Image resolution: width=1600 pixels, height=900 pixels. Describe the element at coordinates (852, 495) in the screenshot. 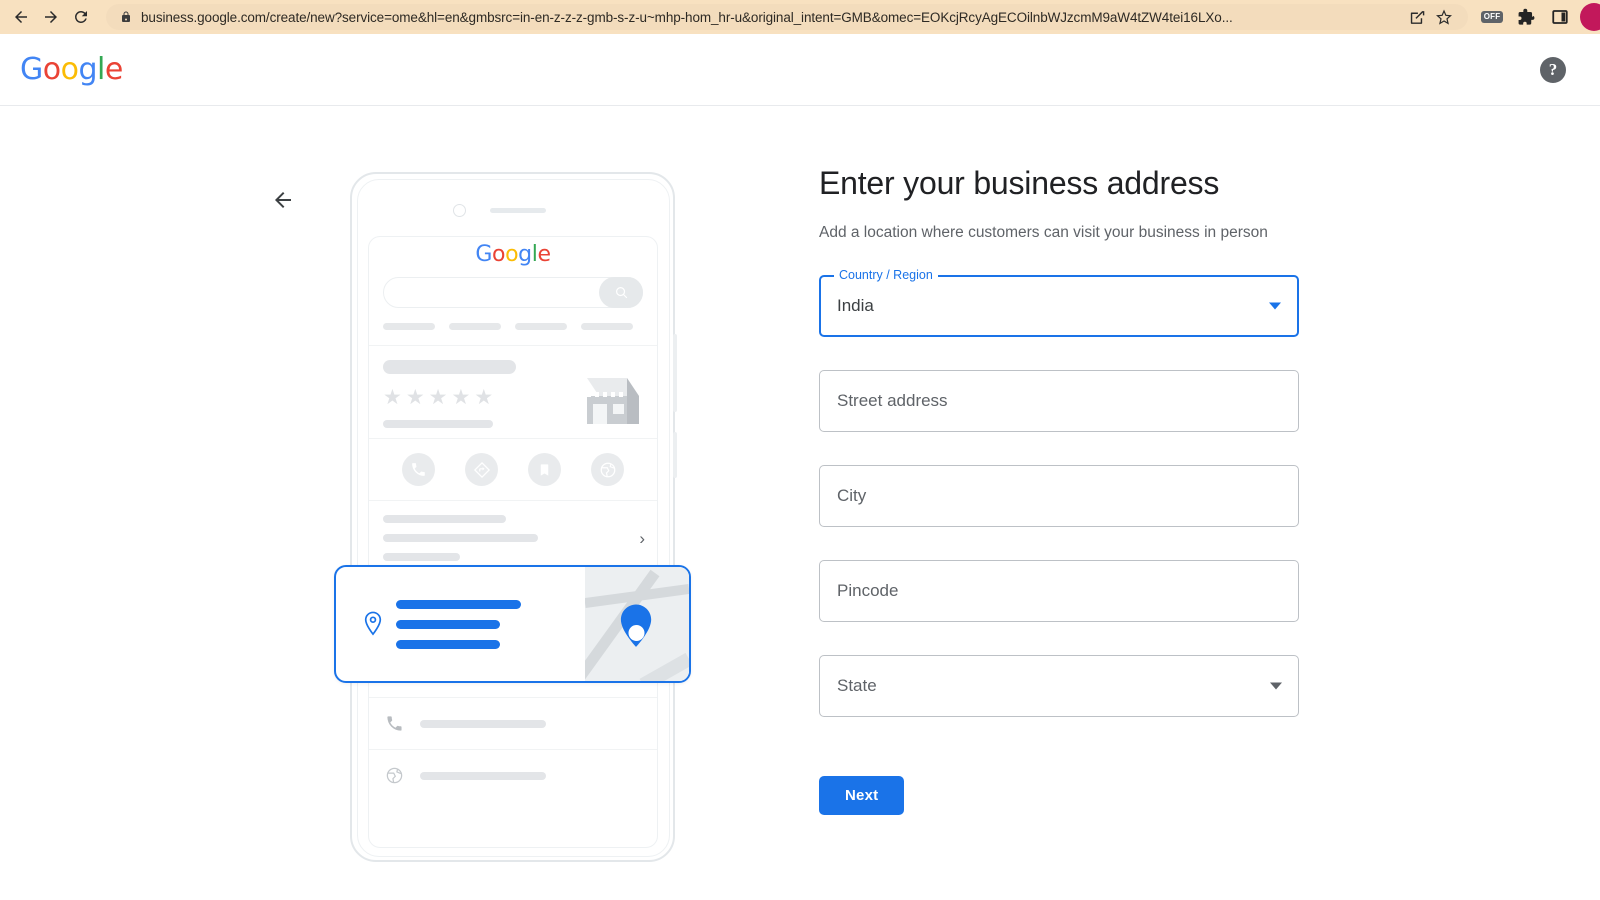

I see `city-placeholder: City` at that location.